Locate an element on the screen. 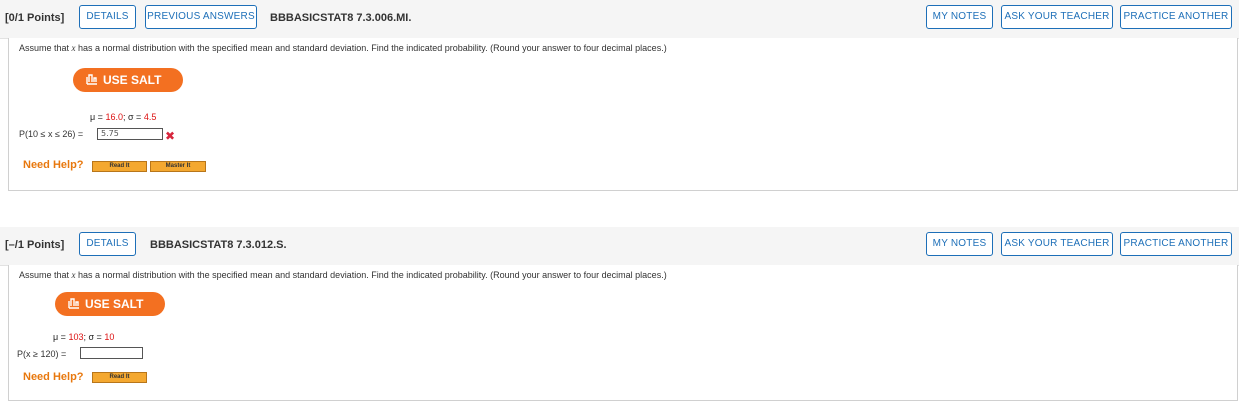  points-label: [0/1 Points] is located at coordinates (35, 18).